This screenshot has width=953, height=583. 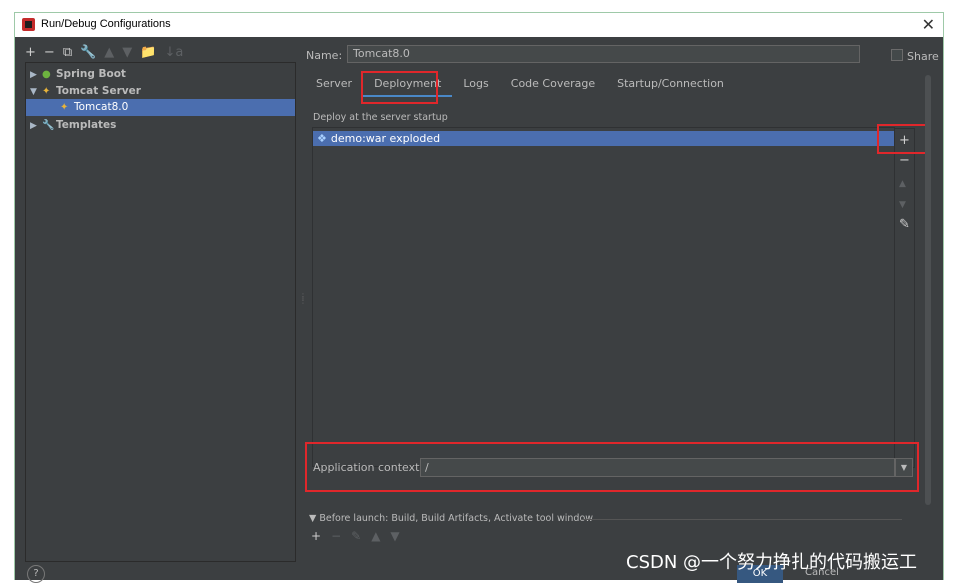 I want to click on name-input: Tomcat8.0, so click(x=603, y=54).